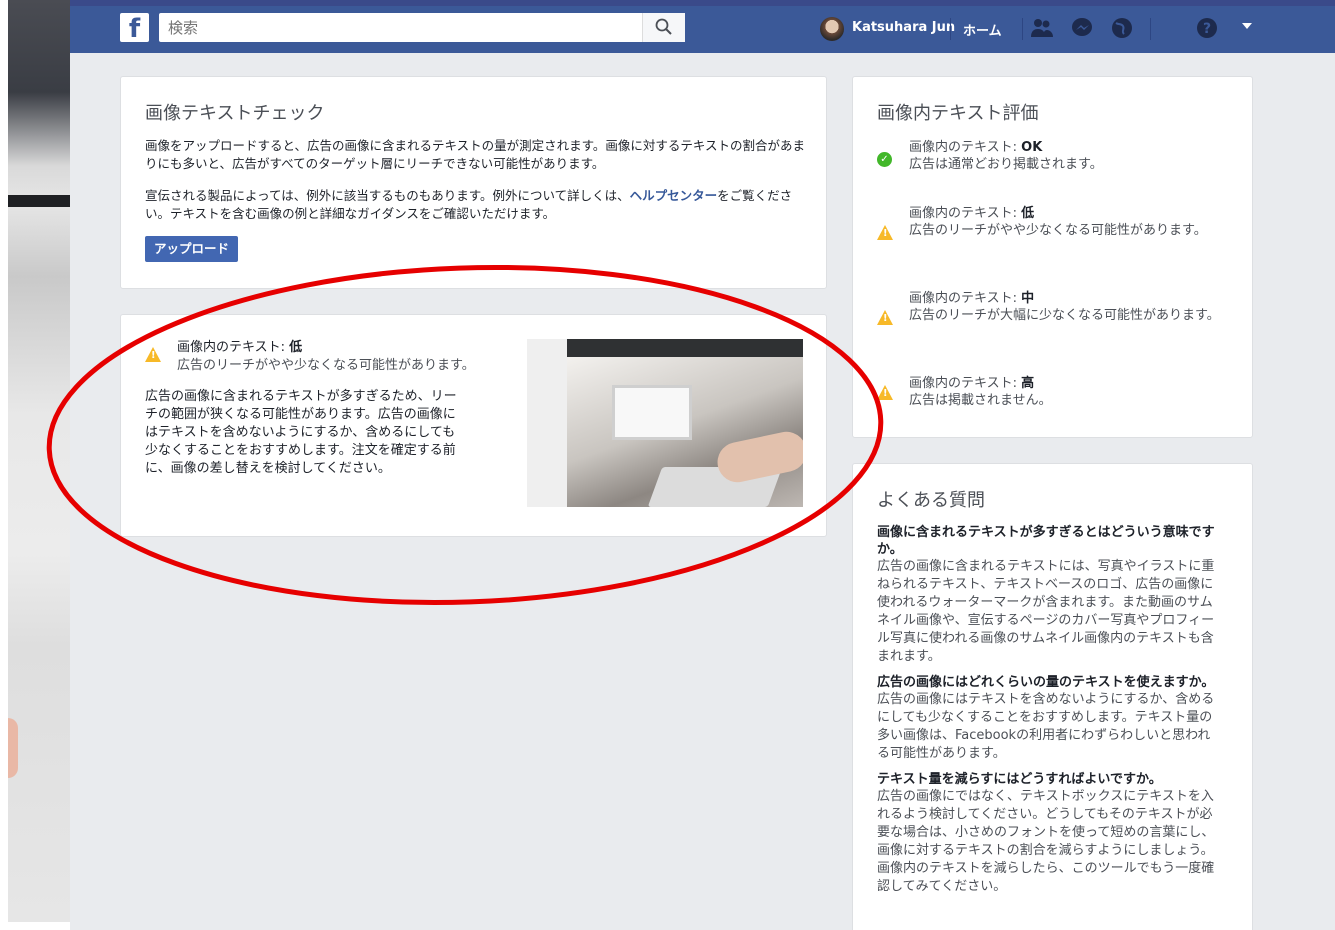 This screenshot has width=1335, height=930. What do you see at coordinates (1247, 26) in the screenshot?
I see `caret-down-icon` at bounding box center [1247, 26].